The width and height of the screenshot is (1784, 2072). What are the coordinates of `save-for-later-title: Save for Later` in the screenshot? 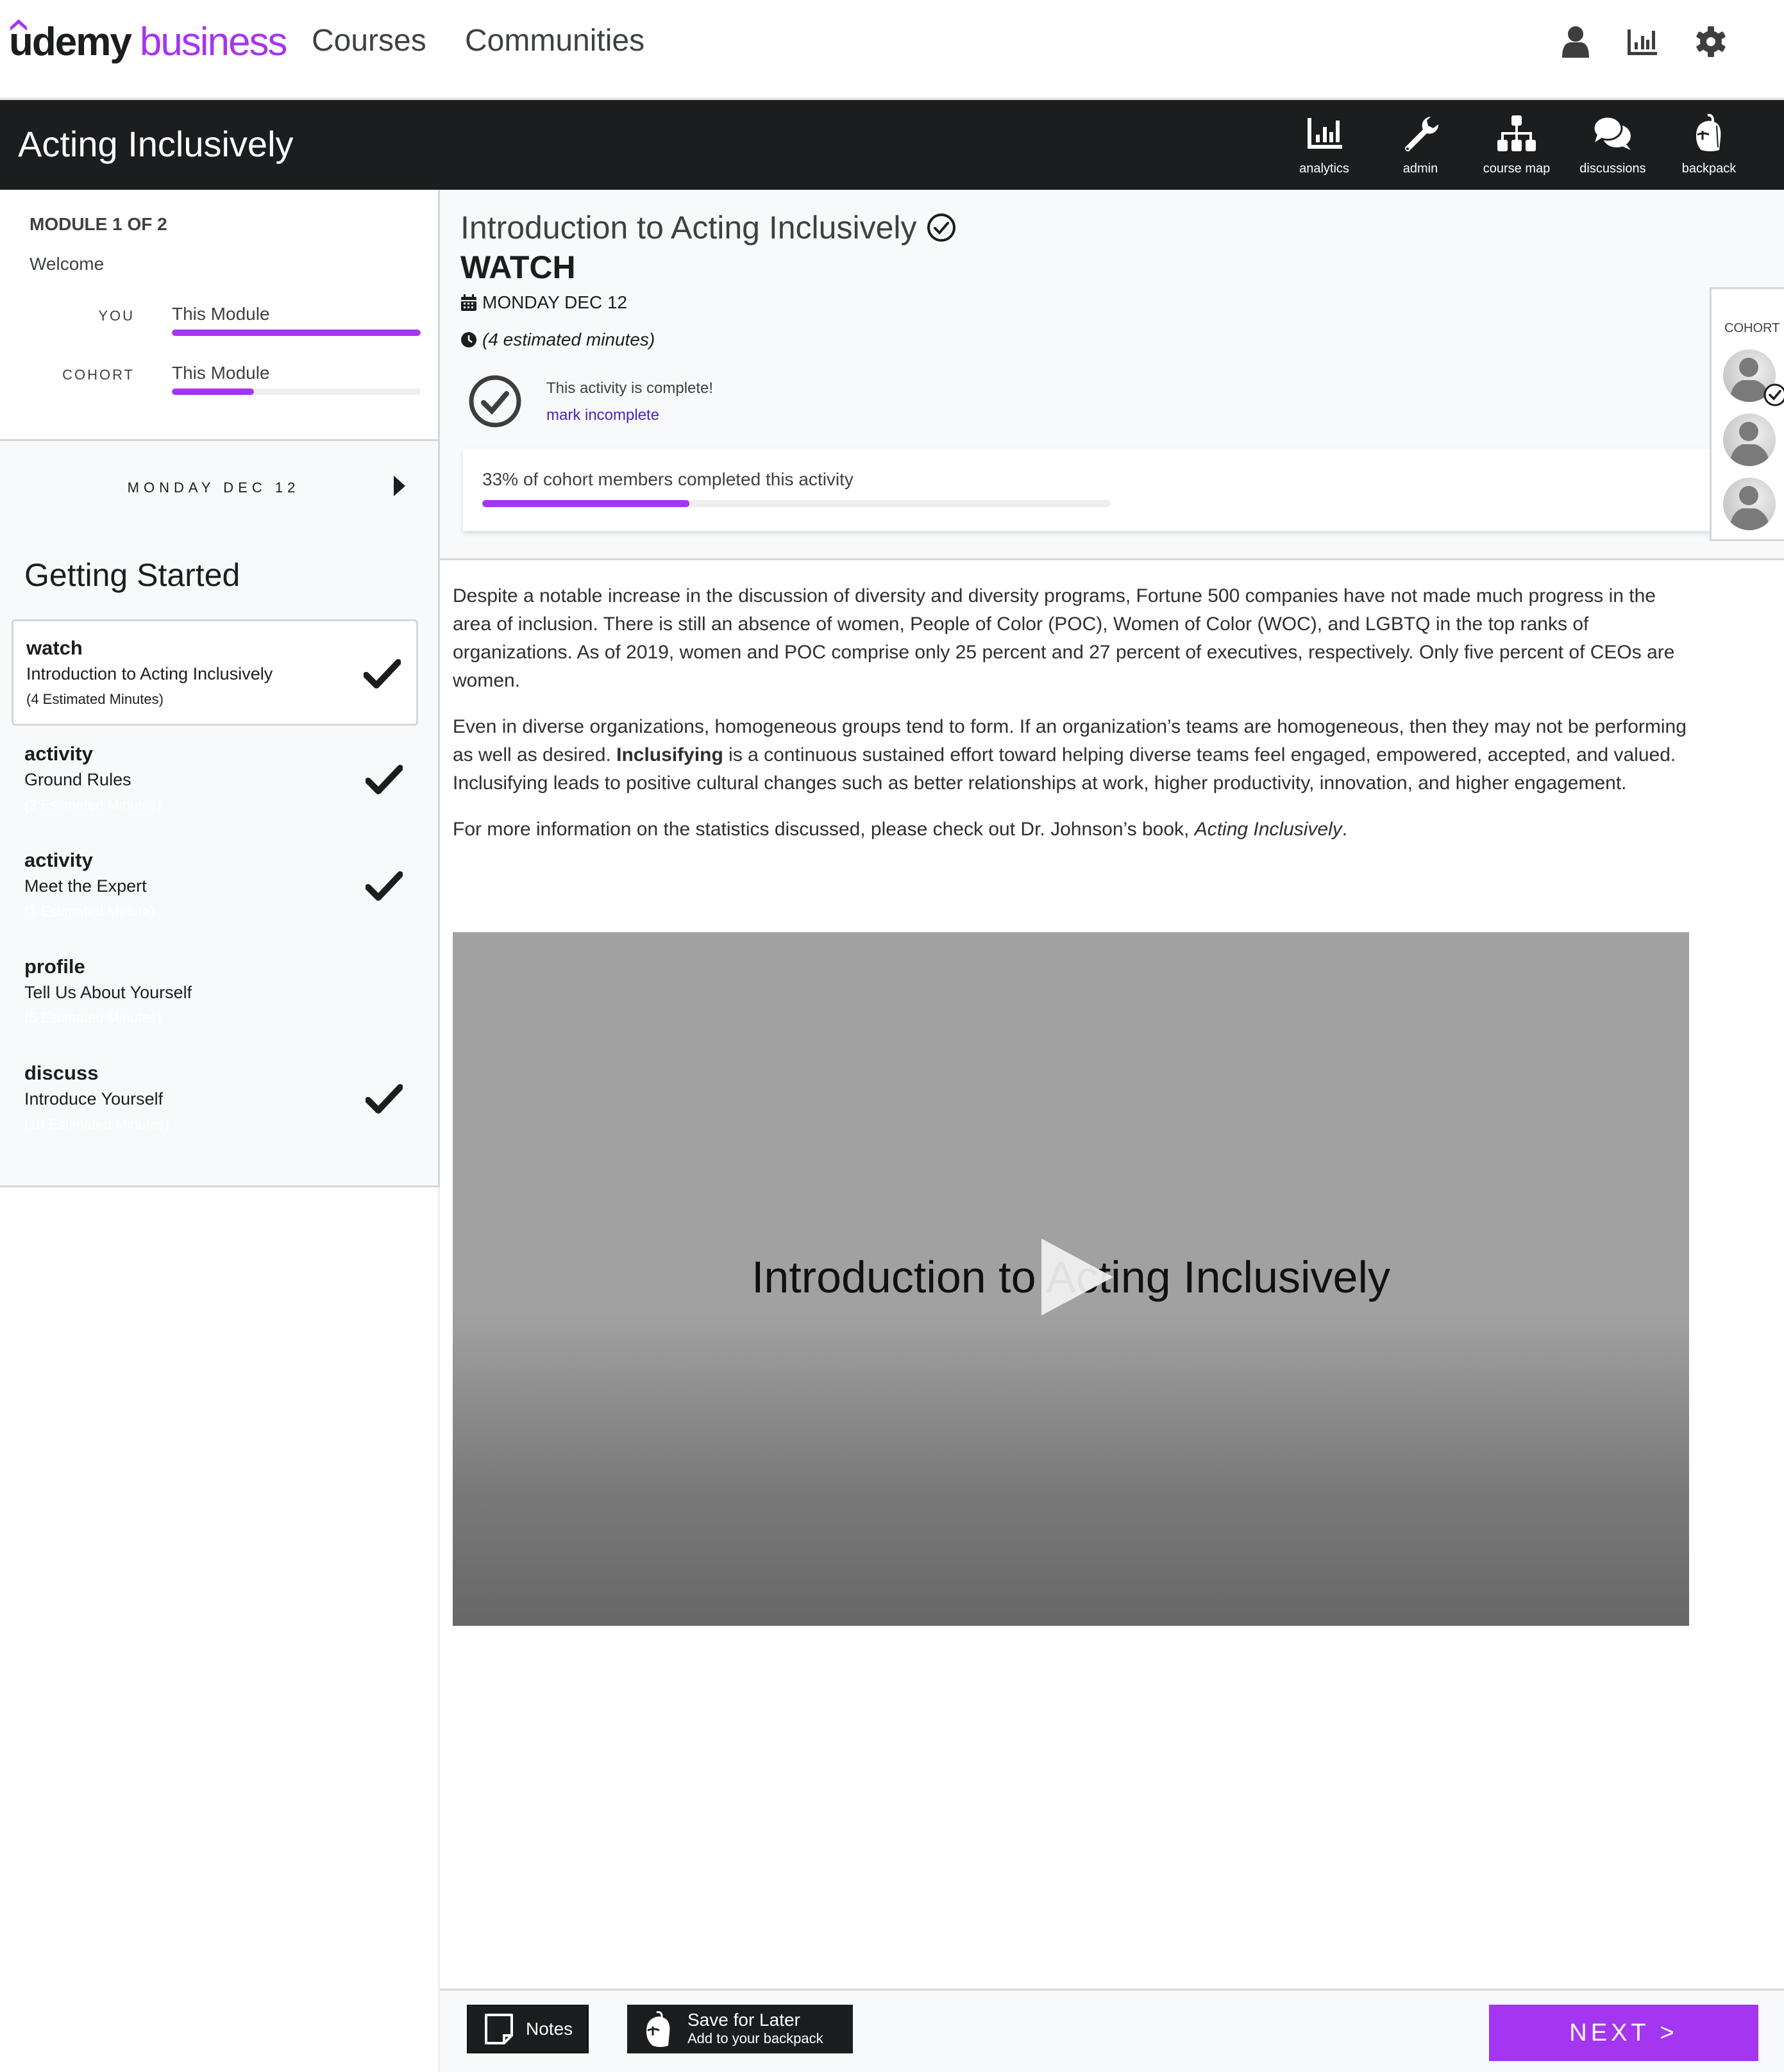 It's located at (743, 2020).